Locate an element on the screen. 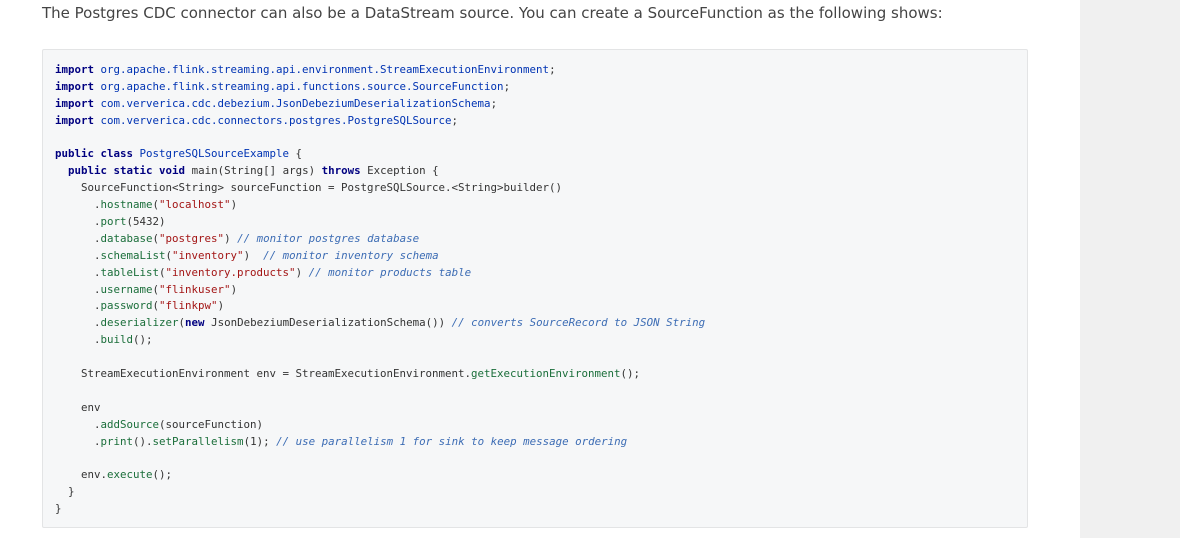 The image size is (1180, 538). code-token: { is located at coordinates (296, 154).